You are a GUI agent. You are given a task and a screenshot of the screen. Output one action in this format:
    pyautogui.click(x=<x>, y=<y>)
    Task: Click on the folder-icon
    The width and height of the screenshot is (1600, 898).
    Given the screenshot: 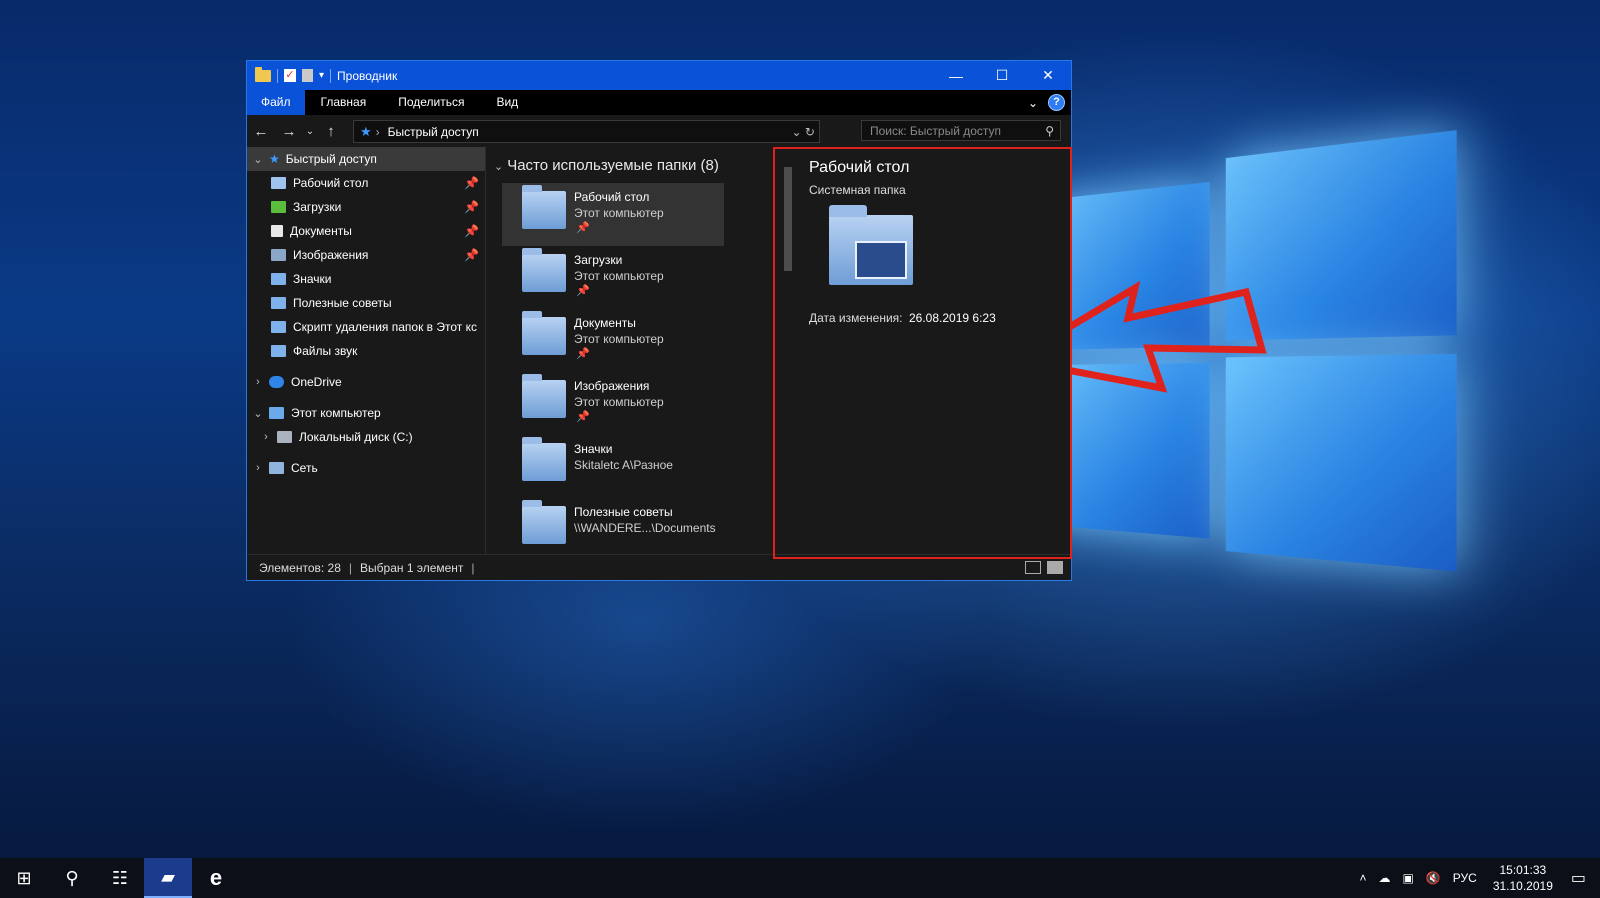 What is the action you would take?
    pyautogui.click(x=278, y=279)
    